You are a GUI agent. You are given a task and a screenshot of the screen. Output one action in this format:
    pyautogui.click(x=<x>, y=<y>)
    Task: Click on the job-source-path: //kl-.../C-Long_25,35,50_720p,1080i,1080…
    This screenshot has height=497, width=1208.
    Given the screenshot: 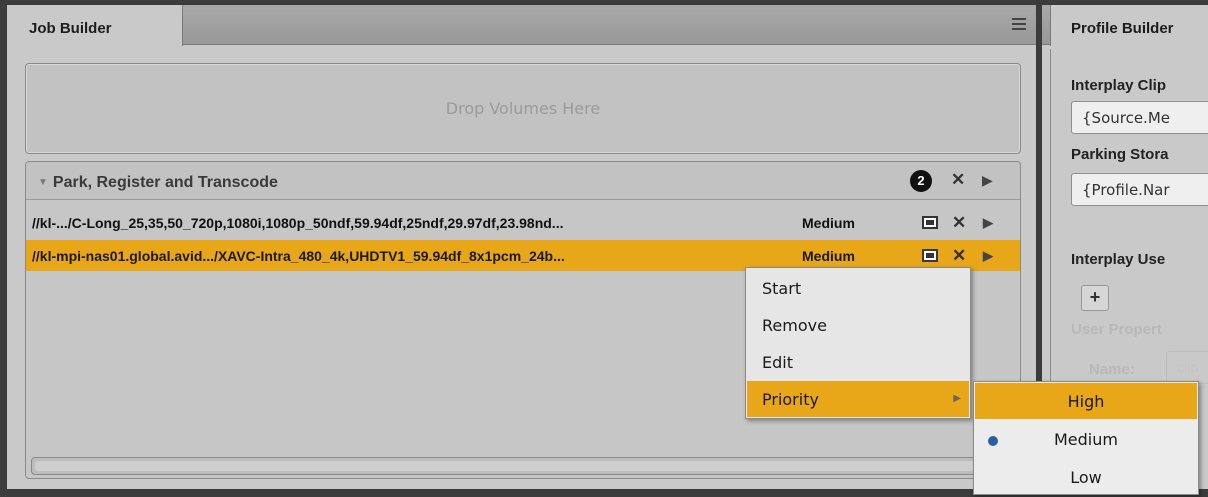 What is the action you would take?
    pyautogui.click(x=298, y=223)
    